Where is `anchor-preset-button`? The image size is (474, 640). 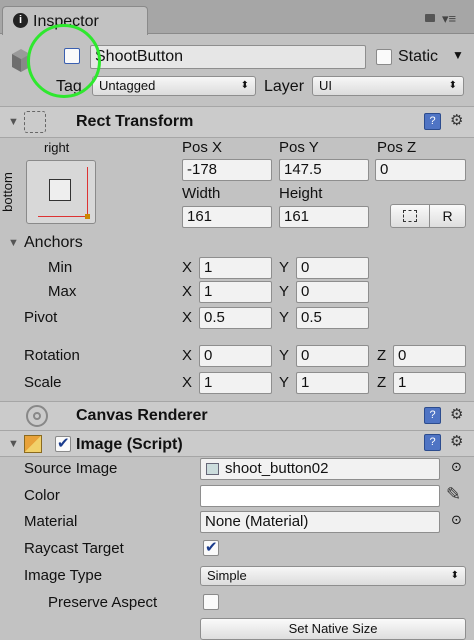 anchor-preset-button is located at coordinates (61, 192).